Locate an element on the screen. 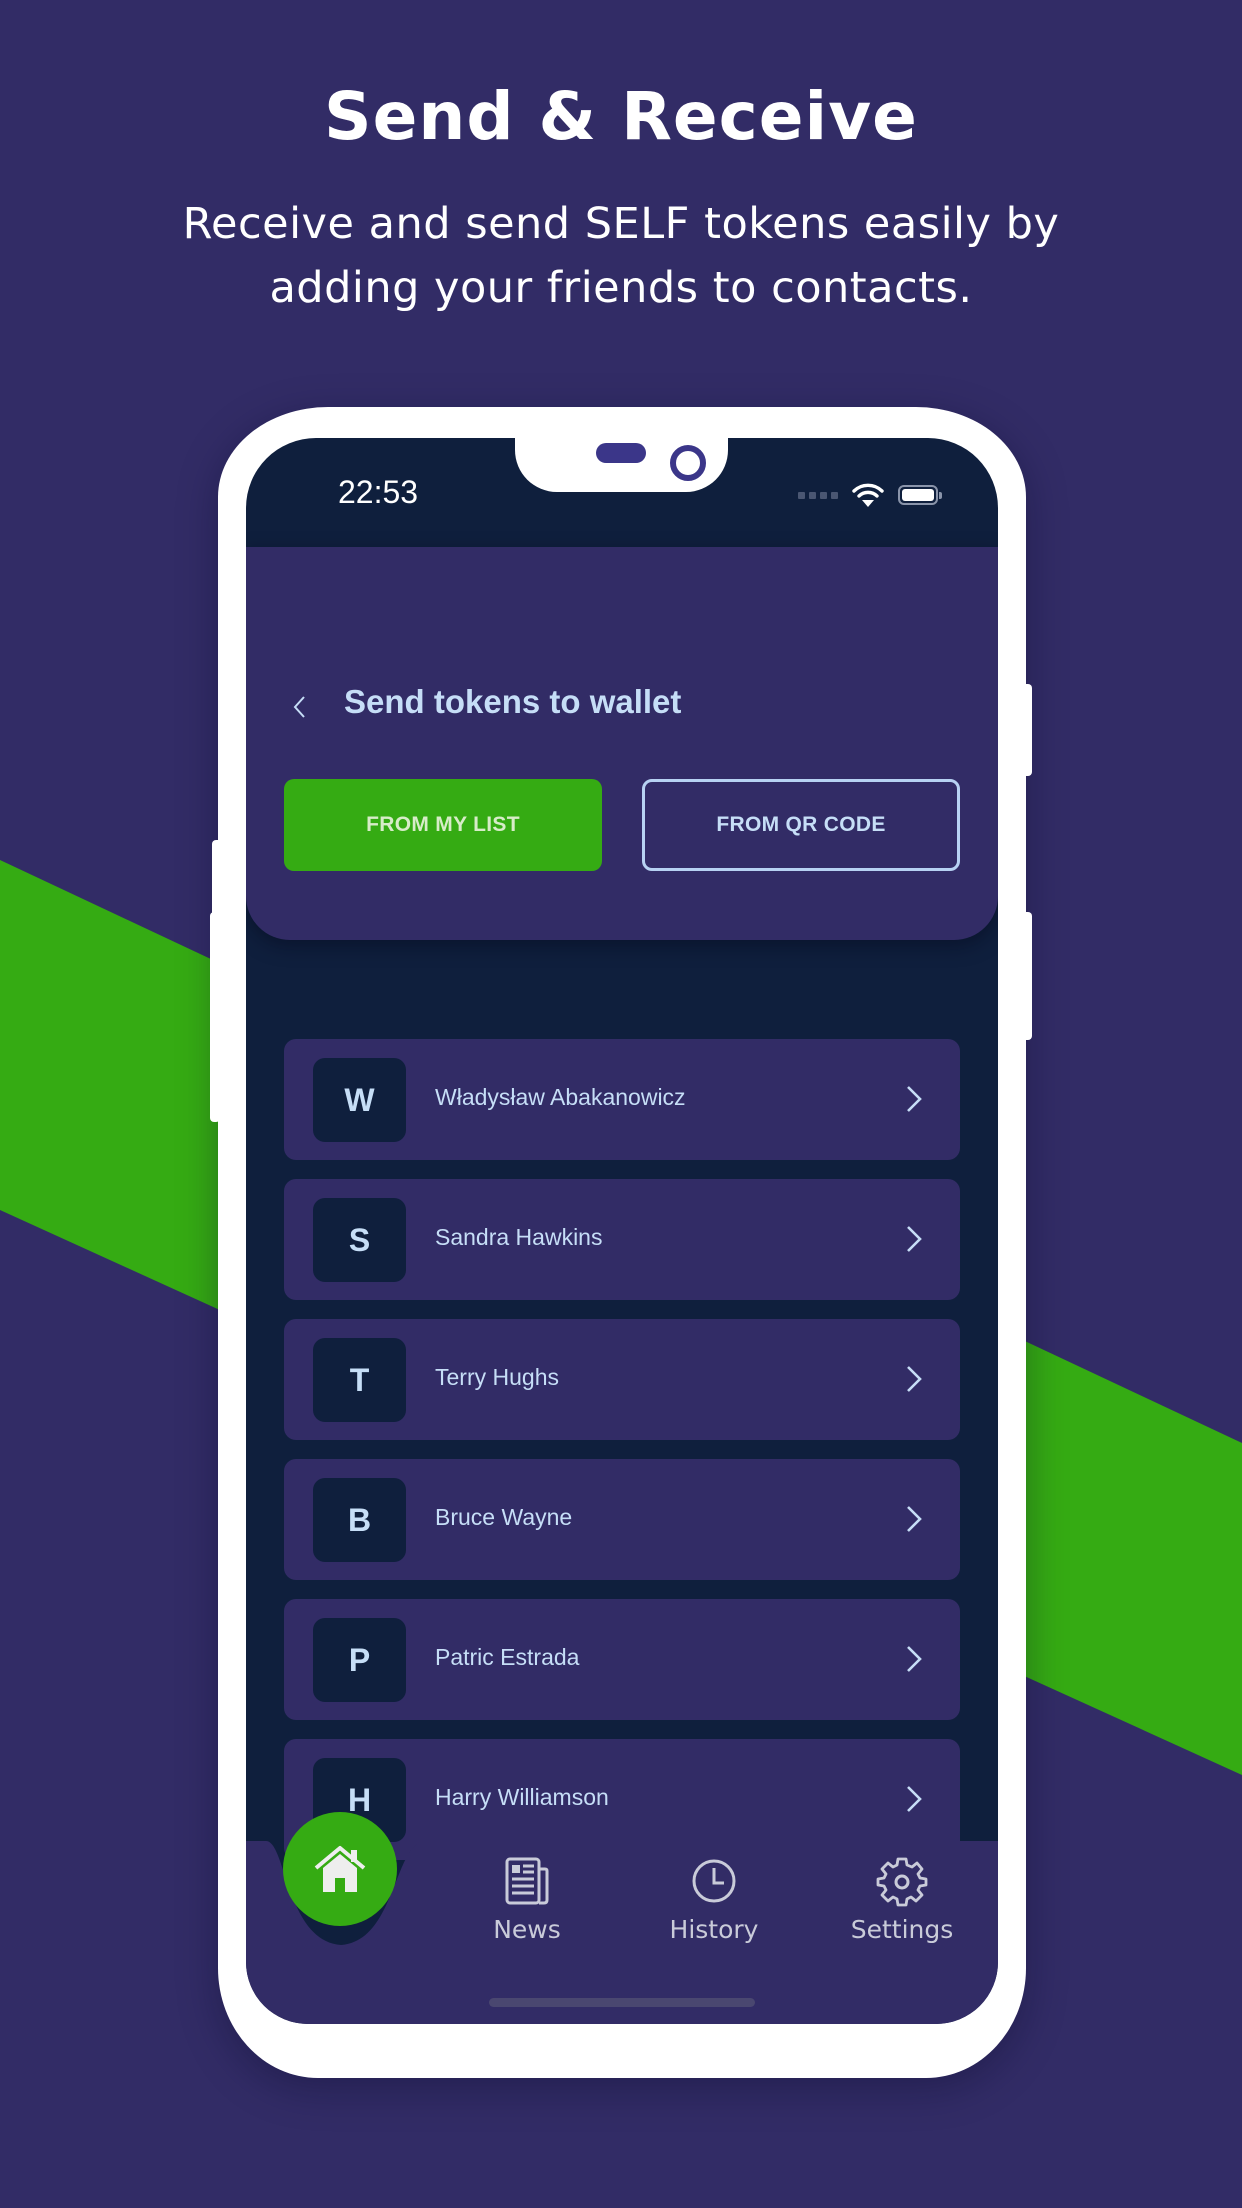 The height and width of the screenshot is (2208, 1242). status-time: 22:53 is located at coordinates (378, 492).